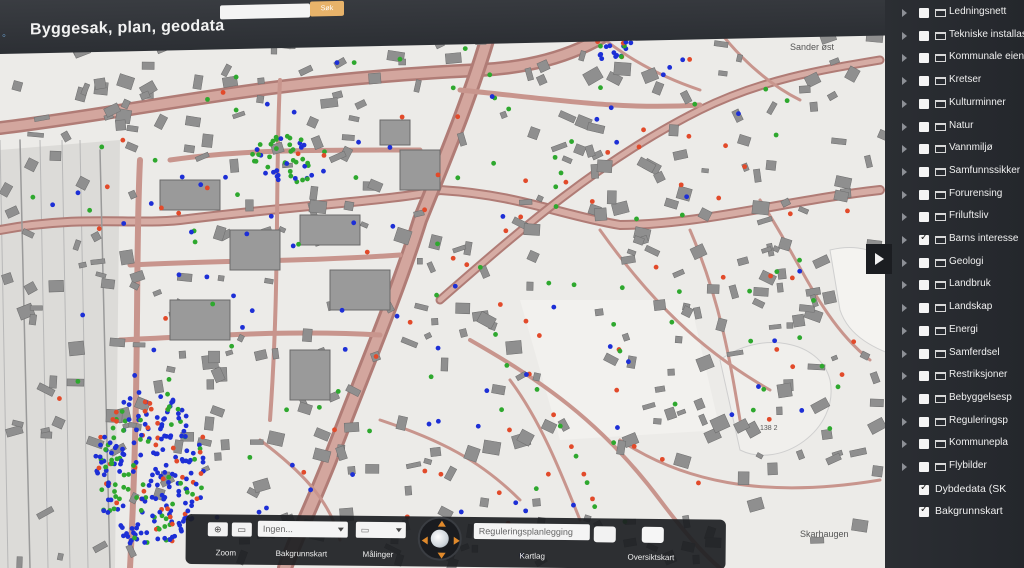 The height and width of the screenshot is (568, 1024). Describe the element at coordinates (327, 8) in the screenshot. I see `search-button: Søk` at that location.